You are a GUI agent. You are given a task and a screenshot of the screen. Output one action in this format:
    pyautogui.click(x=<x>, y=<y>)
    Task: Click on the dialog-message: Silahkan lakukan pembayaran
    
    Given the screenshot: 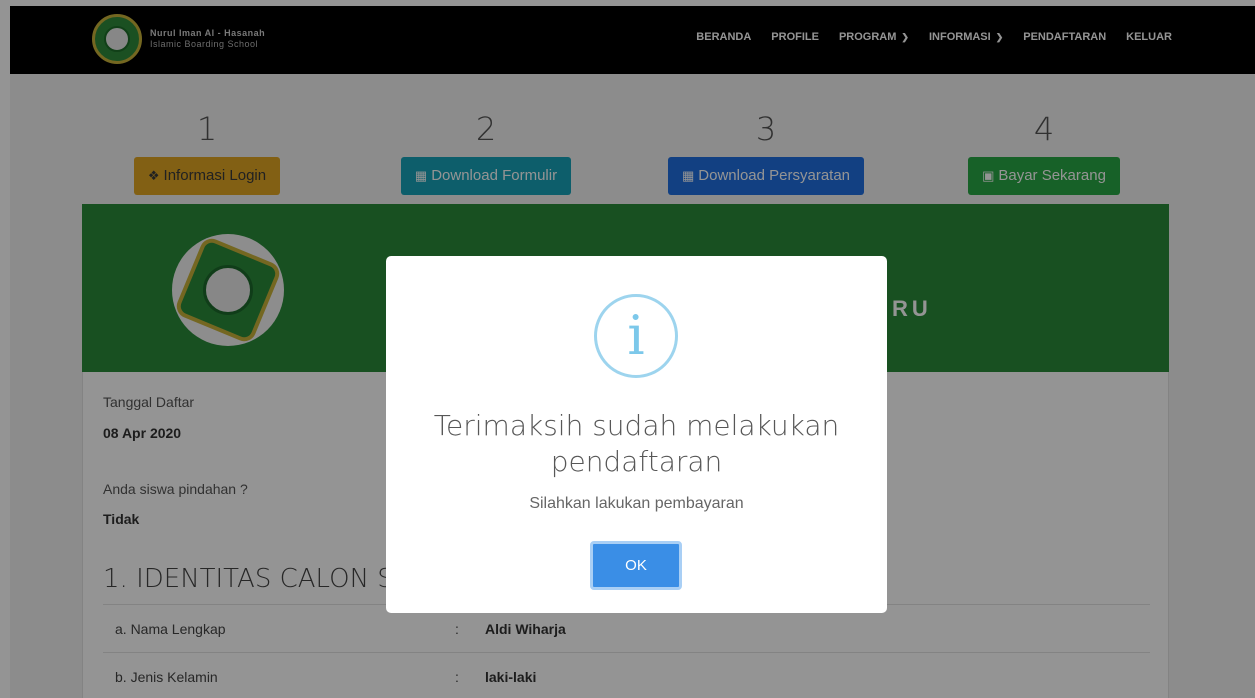 What is the action you would take?
    pyautogui.click(x=636, y=503)
    